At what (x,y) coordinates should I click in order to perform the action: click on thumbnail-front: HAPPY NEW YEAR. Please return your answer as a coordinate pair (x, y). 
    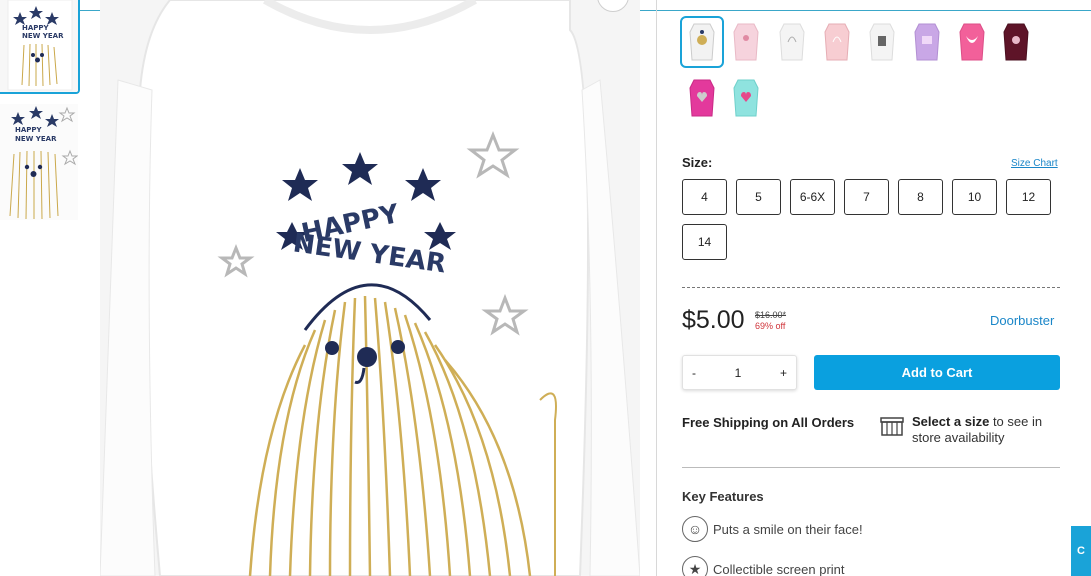
    Looking at the image, I should click on (40, 47).